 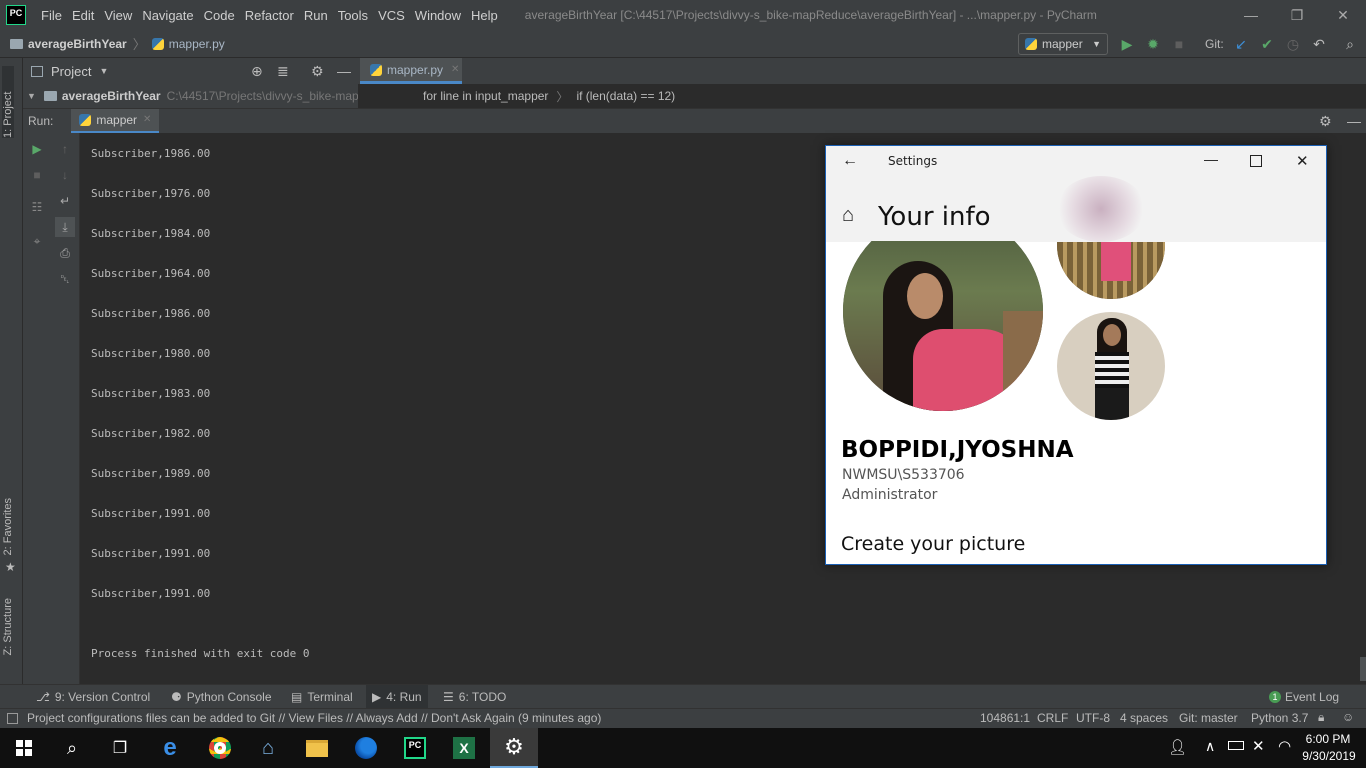 What do you see at coordinates (1236, 745) in the screenshot?
I see `battery-icon` at bounding box center [1236, 745].